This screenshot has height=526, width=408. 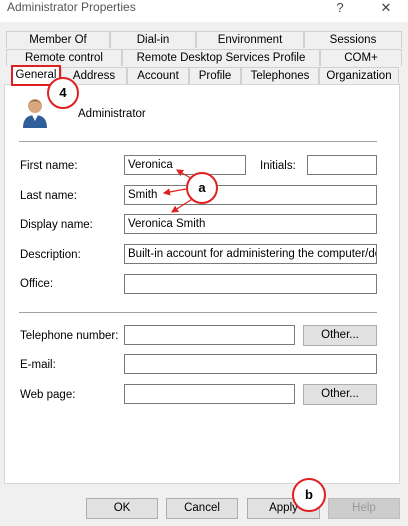 What do you see at coordinates (309, 495) in the screenshot?
I see `callout-b: b` at bounding box center [309, 495].